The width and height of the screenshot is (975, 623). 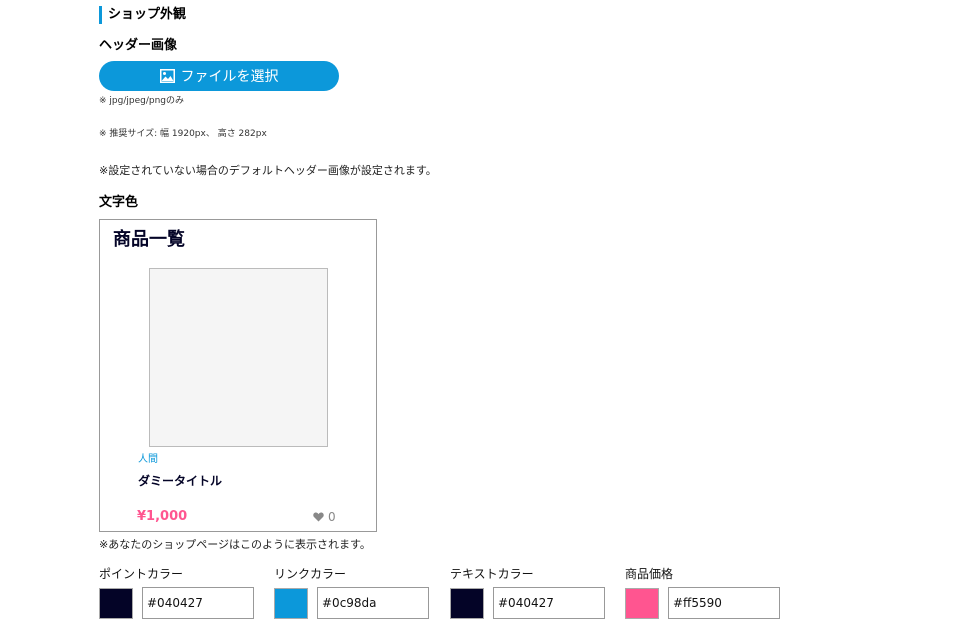 I want to click on like-count-value: 0, so click(x=332, y=517).